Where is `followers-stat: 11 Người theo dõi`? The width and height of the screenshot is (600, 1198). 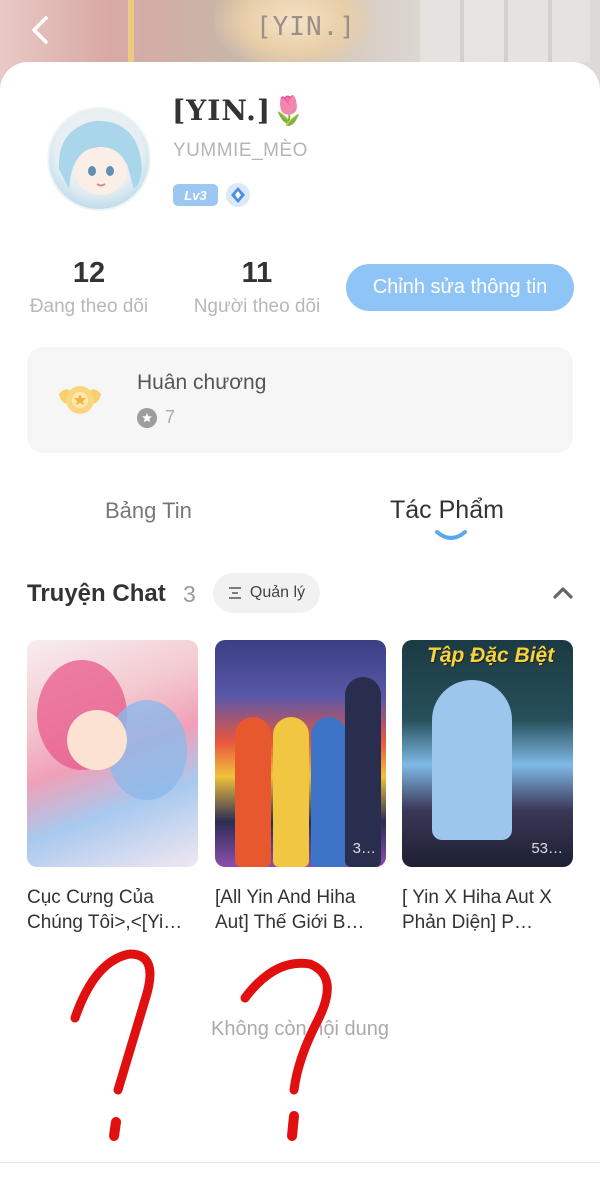
followers-stat: 11 Người theo dõi is located at coordinates (257, 287).